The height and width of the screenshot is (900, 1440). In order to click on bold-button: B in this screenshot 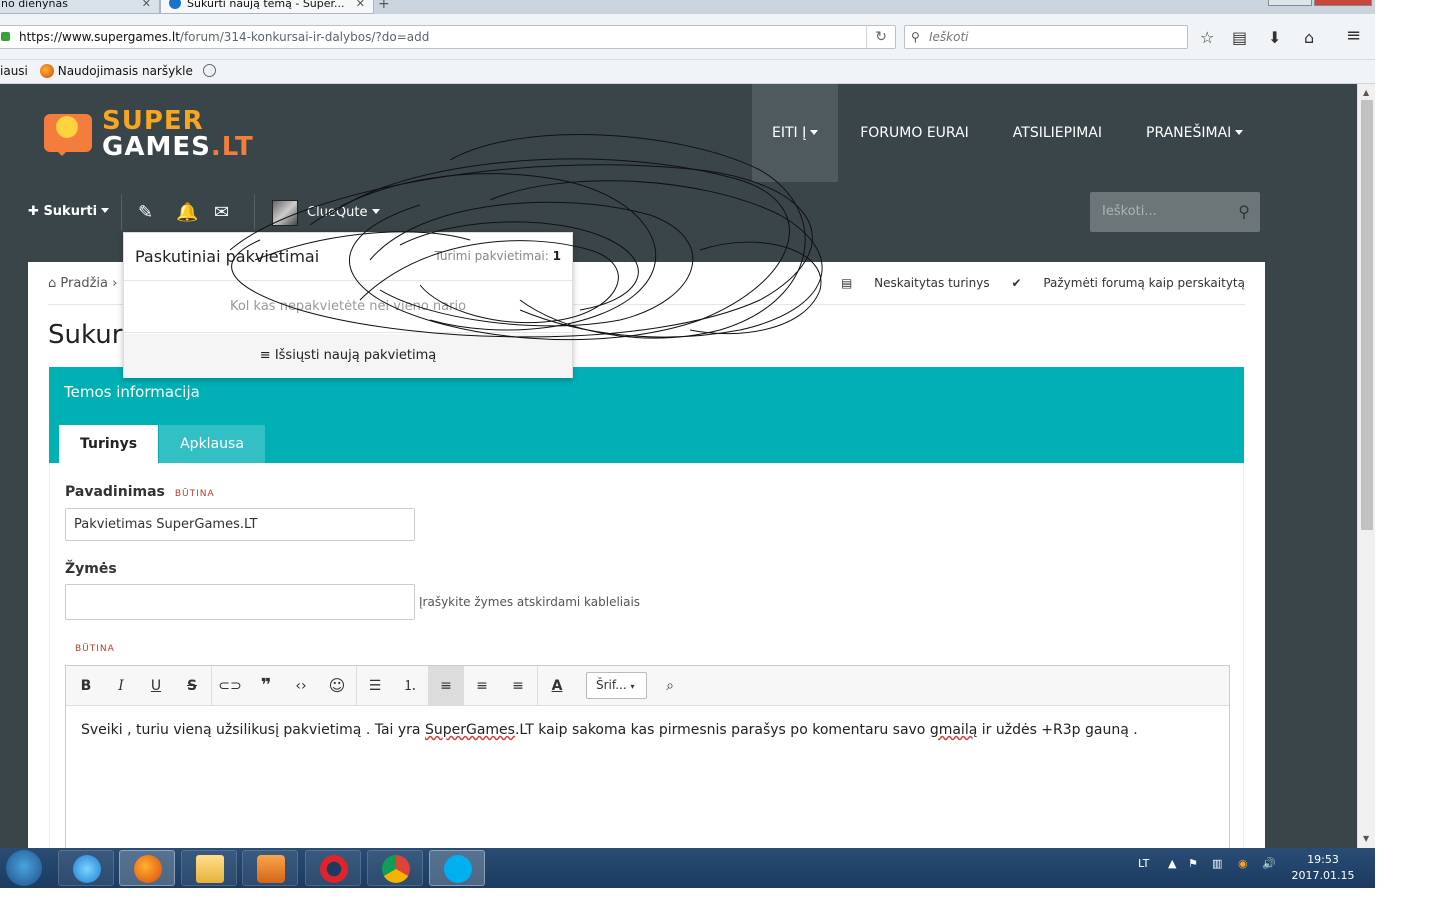, I will do `click(86, 686)`.